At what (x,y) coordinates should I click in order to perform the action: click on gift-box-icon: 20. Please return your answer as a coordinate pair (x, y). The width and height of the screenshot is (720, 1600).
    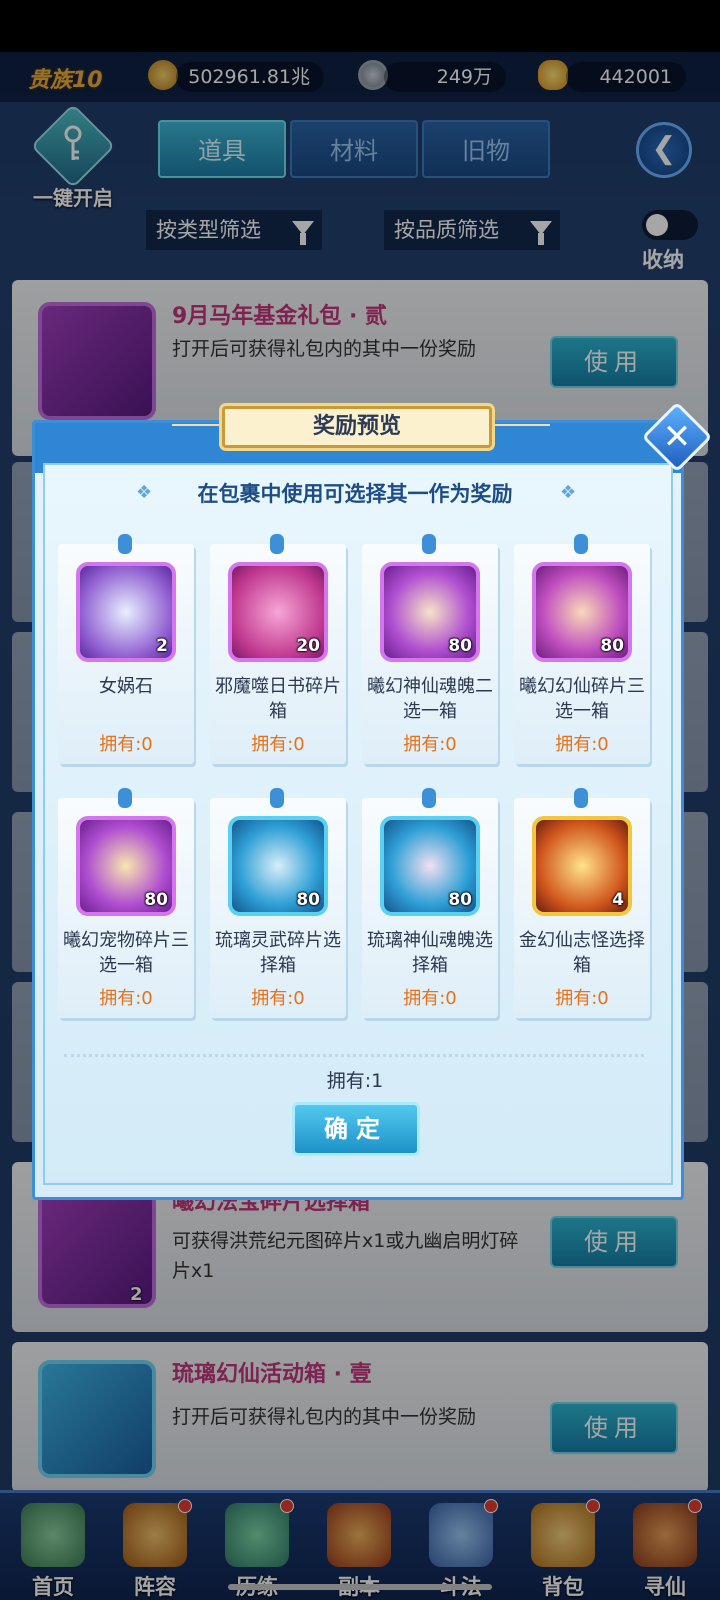
    Looking at the image, I should click on (278, 612).